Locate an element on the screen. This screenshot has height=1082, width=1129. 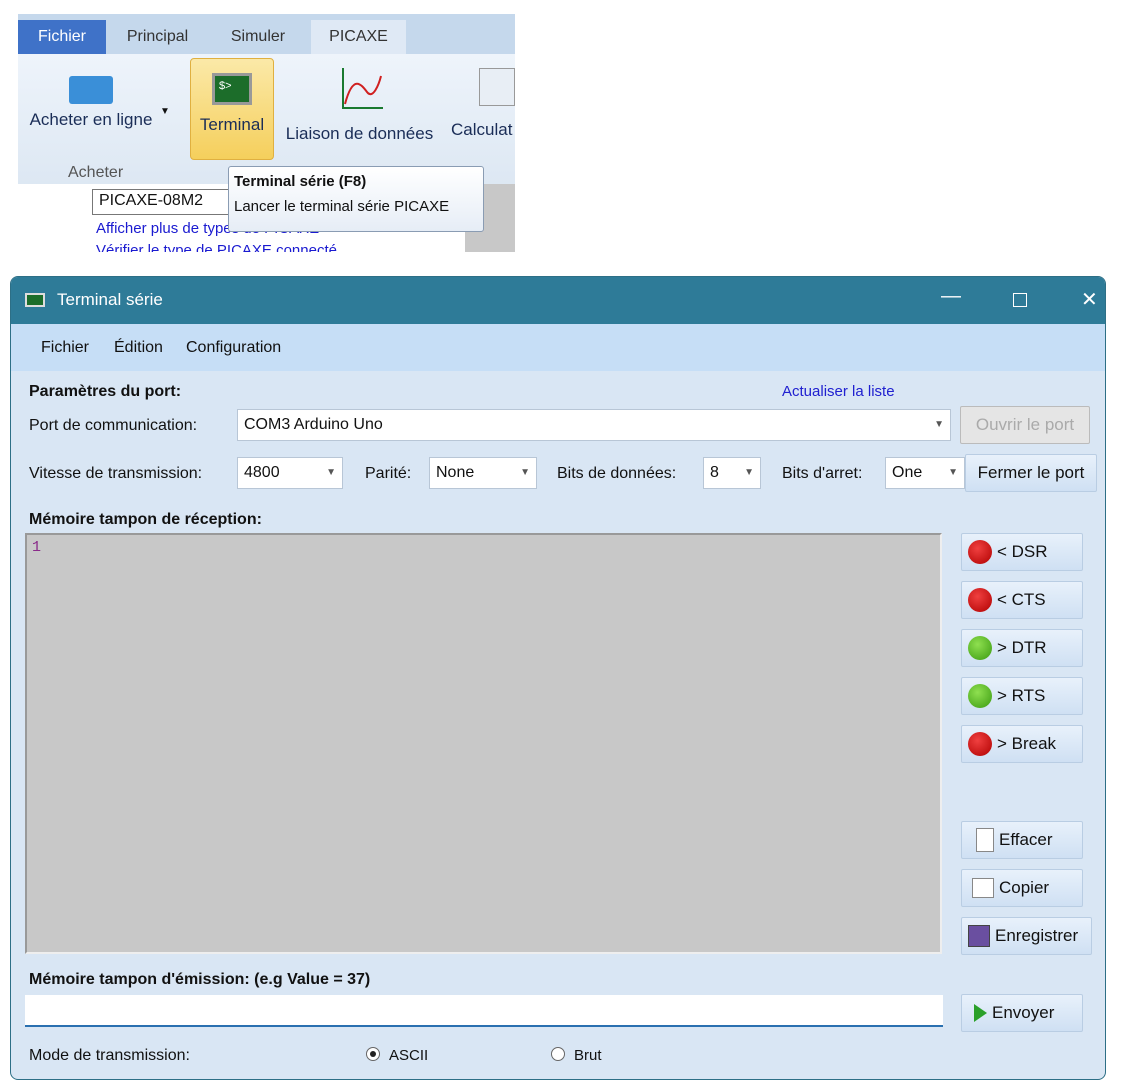
floppy-disk-icon is located at coordinates (979, 936).